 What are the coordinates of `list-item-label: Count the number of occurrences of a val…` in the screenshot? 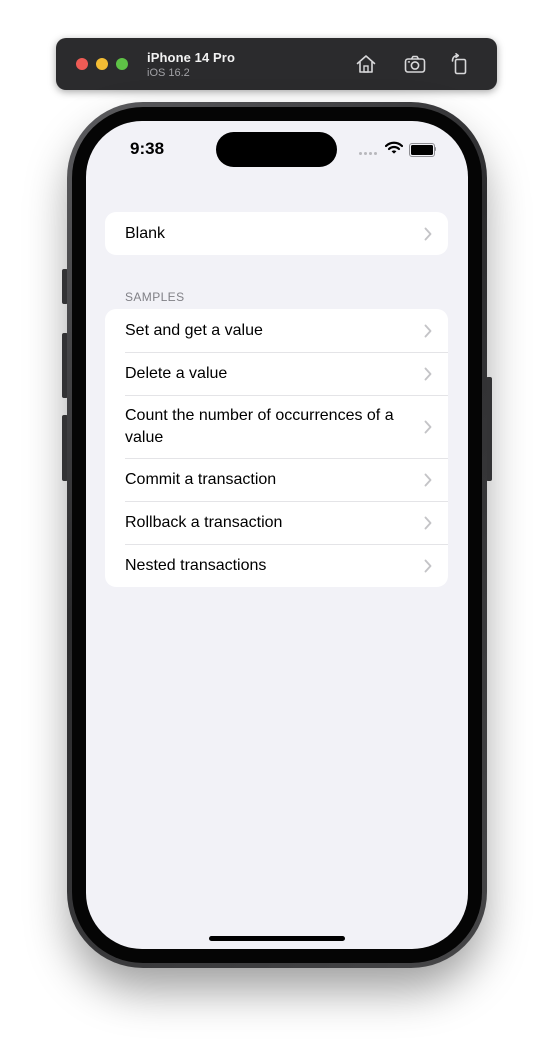 It's located at (259, 426).